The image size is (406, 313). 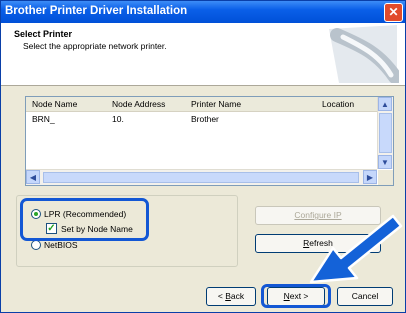 I want to click on wizard-graphic, so click(x=364, y=54).